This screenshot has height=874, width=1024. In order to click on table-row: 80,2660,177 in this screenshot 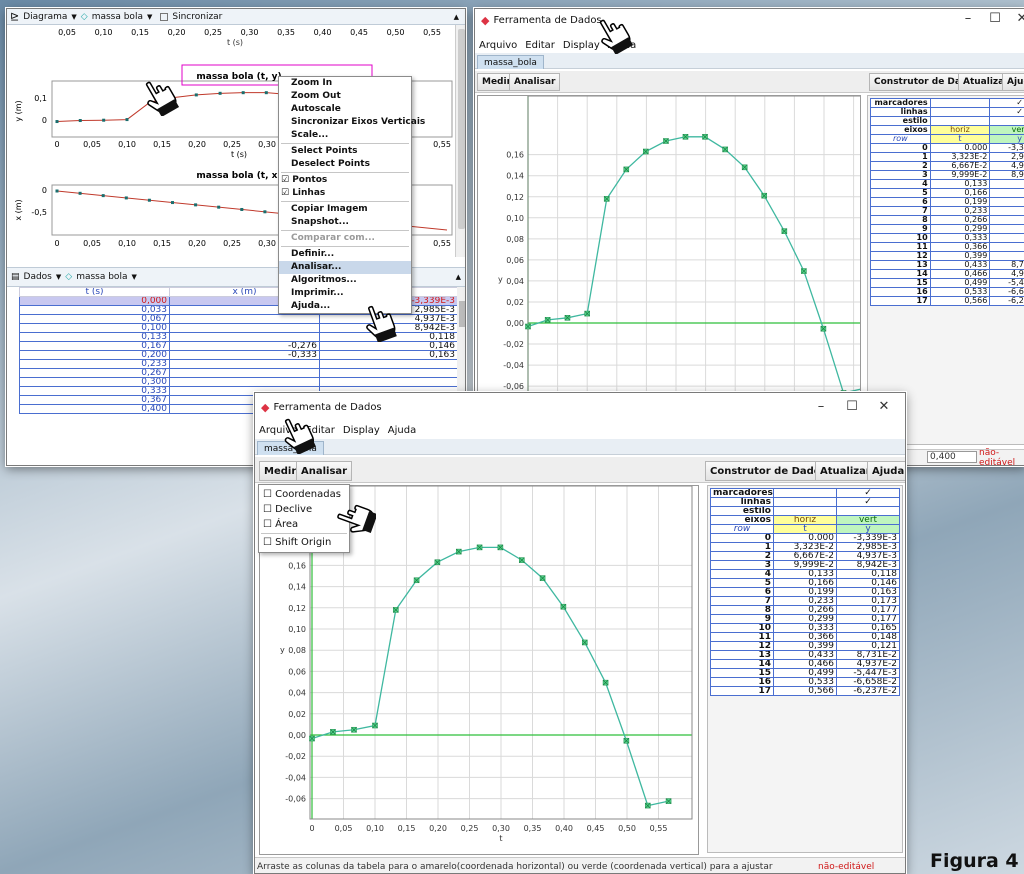, I will do `click(805, 610)`.